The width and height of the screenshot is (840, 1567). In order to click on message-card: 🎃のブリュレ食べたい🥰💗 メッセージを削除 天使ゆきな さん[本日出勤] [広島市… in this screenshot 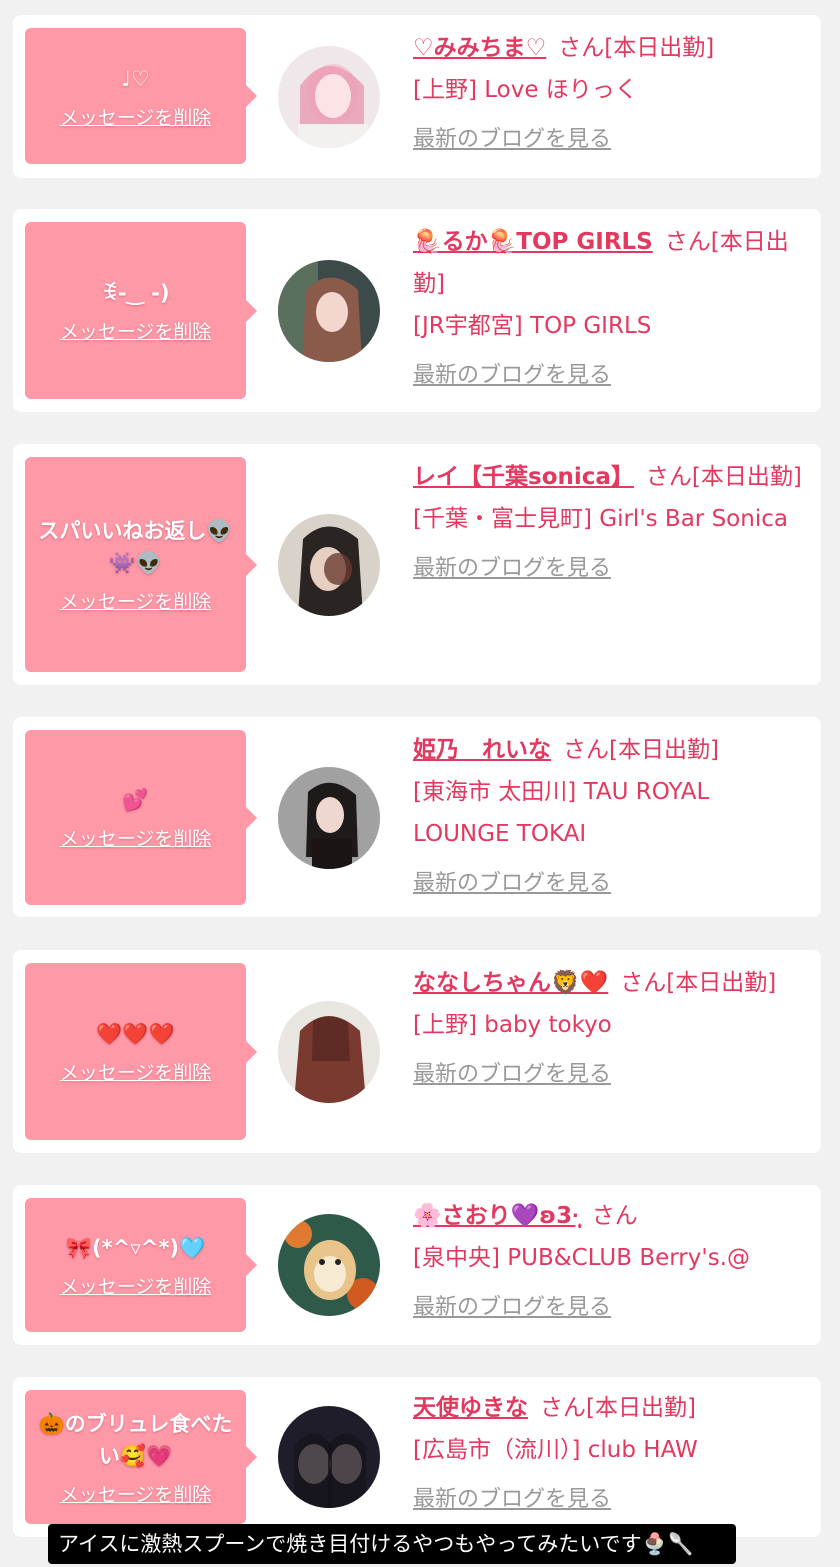, I will do `click(417, 1457)`.